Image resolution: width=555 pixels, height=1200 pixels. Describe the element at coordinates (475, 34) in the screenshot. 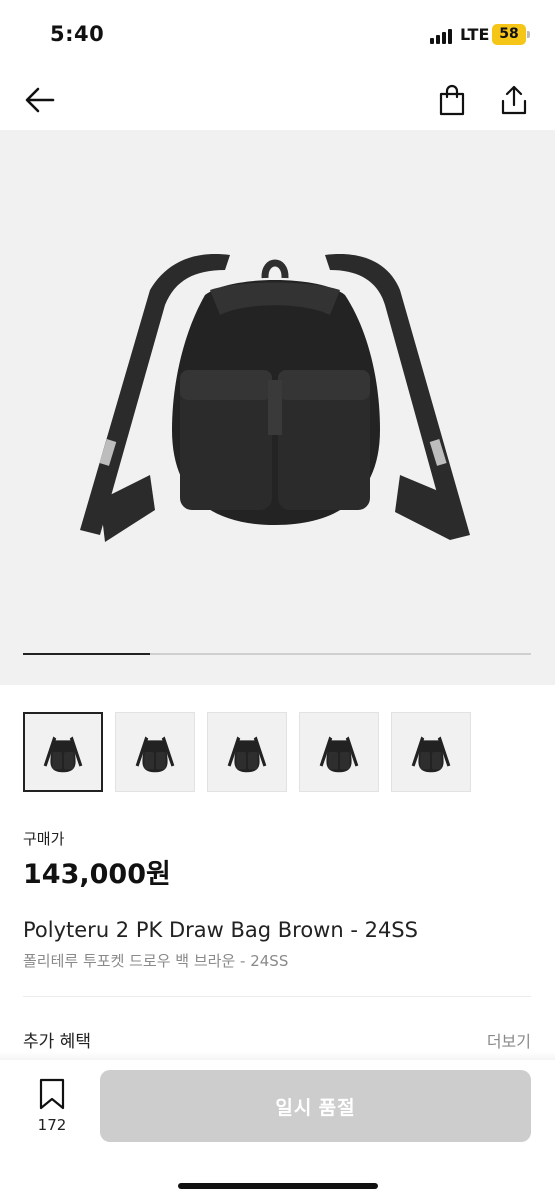

I see `network-type: LTE` at that location.